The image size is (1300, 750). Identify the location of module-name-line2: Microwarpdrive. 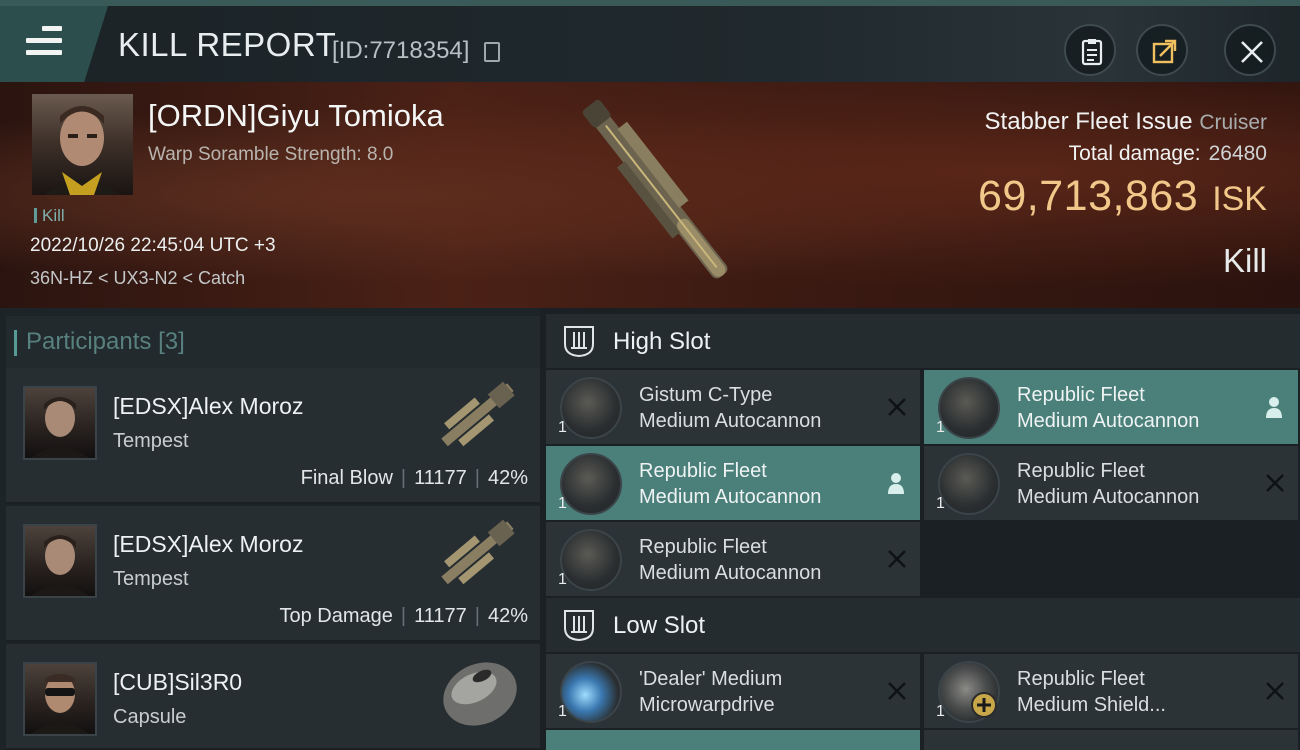
(707, 705).